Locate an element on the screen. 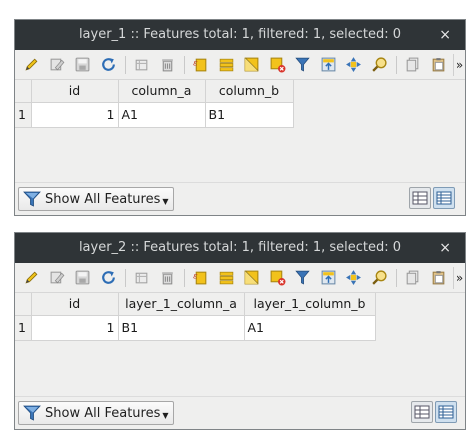 The height and width of the screenshot is (443, 474). column-header: layer_1_column_b is located at coordinates (310, 304).